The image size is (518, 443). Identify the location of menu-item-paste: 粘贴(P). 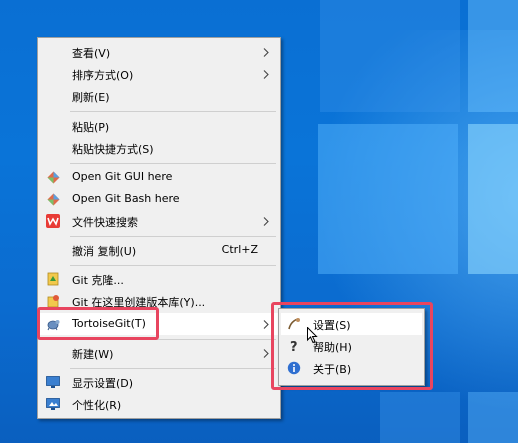
(159, 126).